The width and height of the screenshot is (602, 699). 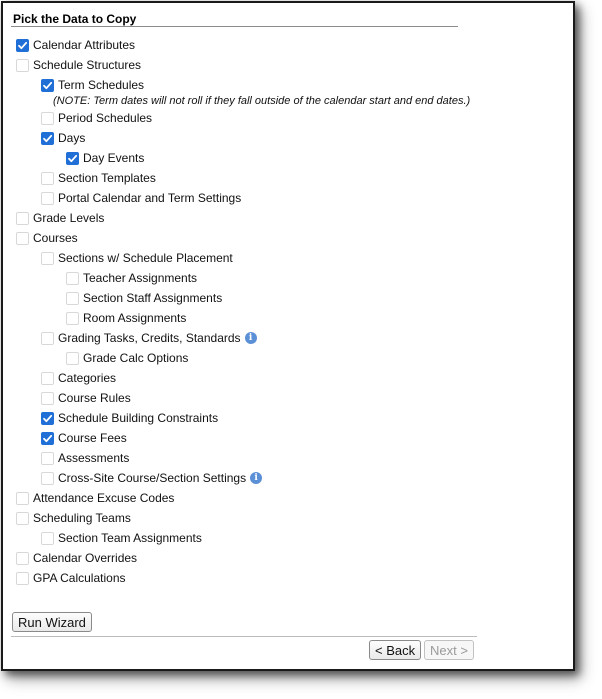 What do you see at coordinates (72, 278) in the screenshot?
I see `checkbox-teacher-assignments` at bounding box center [72, 278].